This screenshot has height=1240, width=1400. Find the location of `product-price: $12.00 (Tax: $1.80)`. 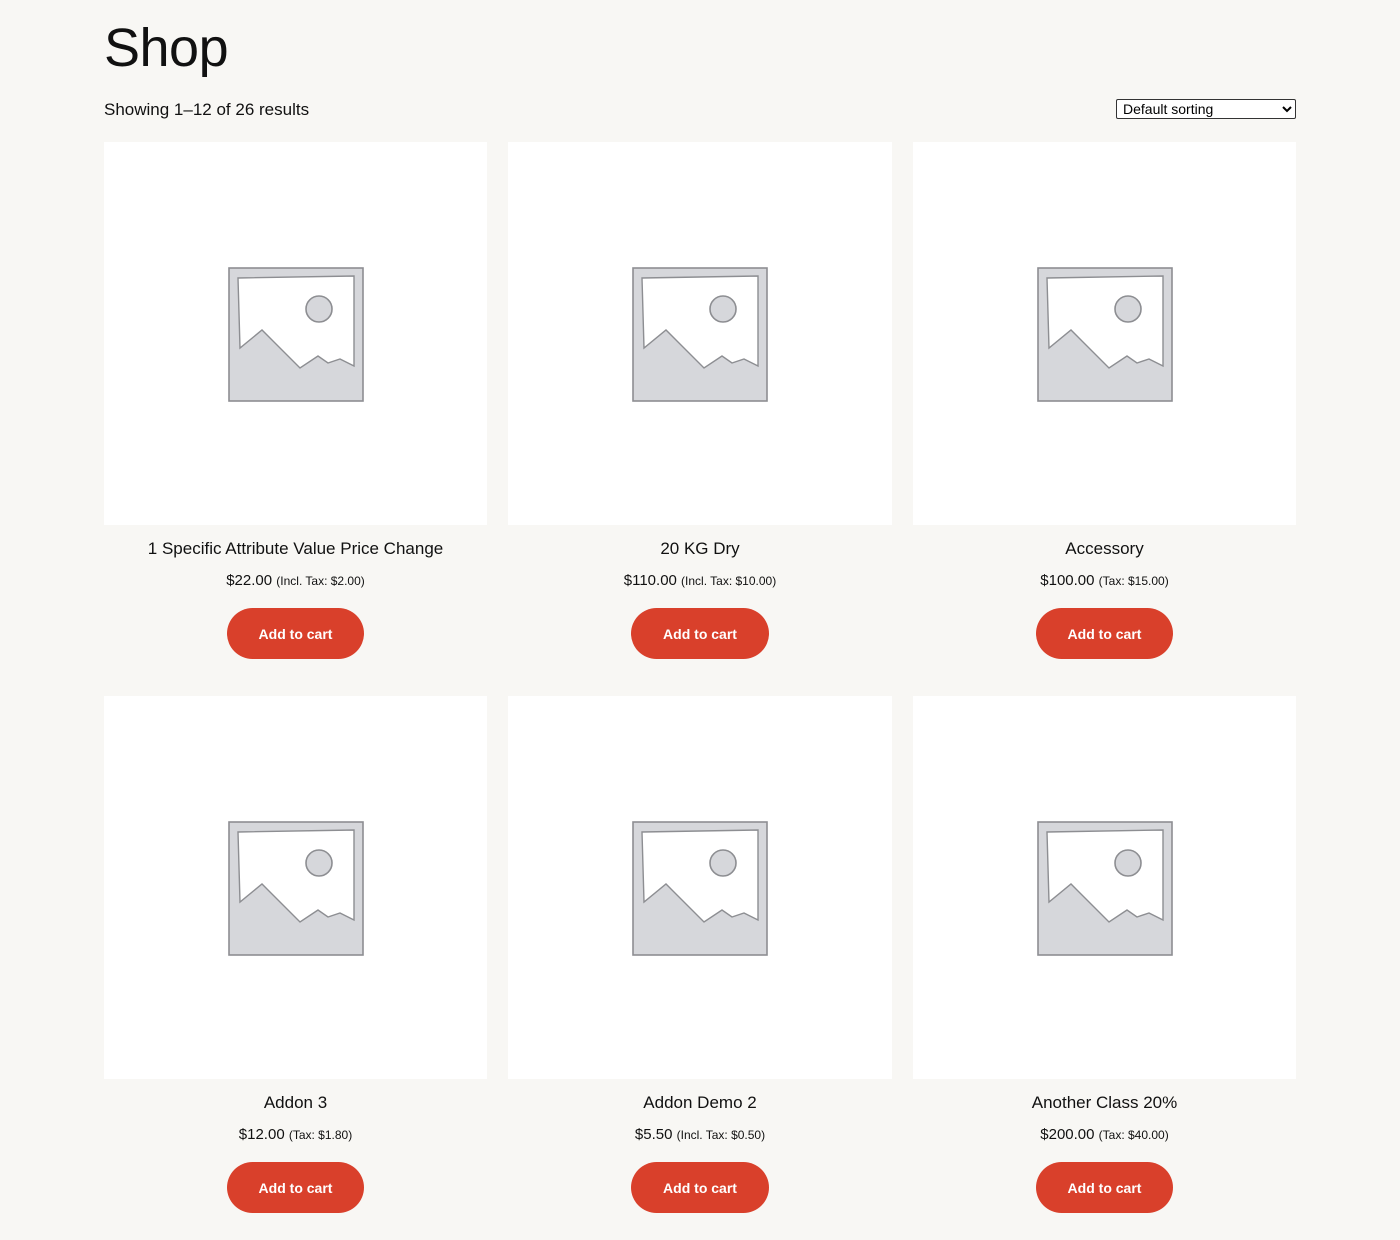

product-price: $12.00 (Tax: $1.80) is located at coordinates (295, 1135).